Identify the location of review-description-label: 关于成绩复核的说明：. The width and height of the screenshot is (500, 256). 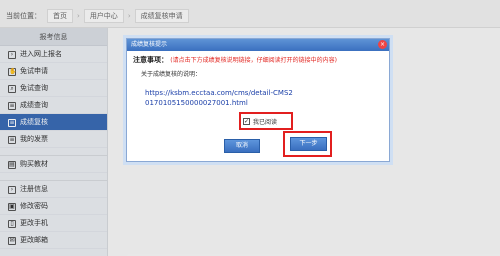
(171, 74).